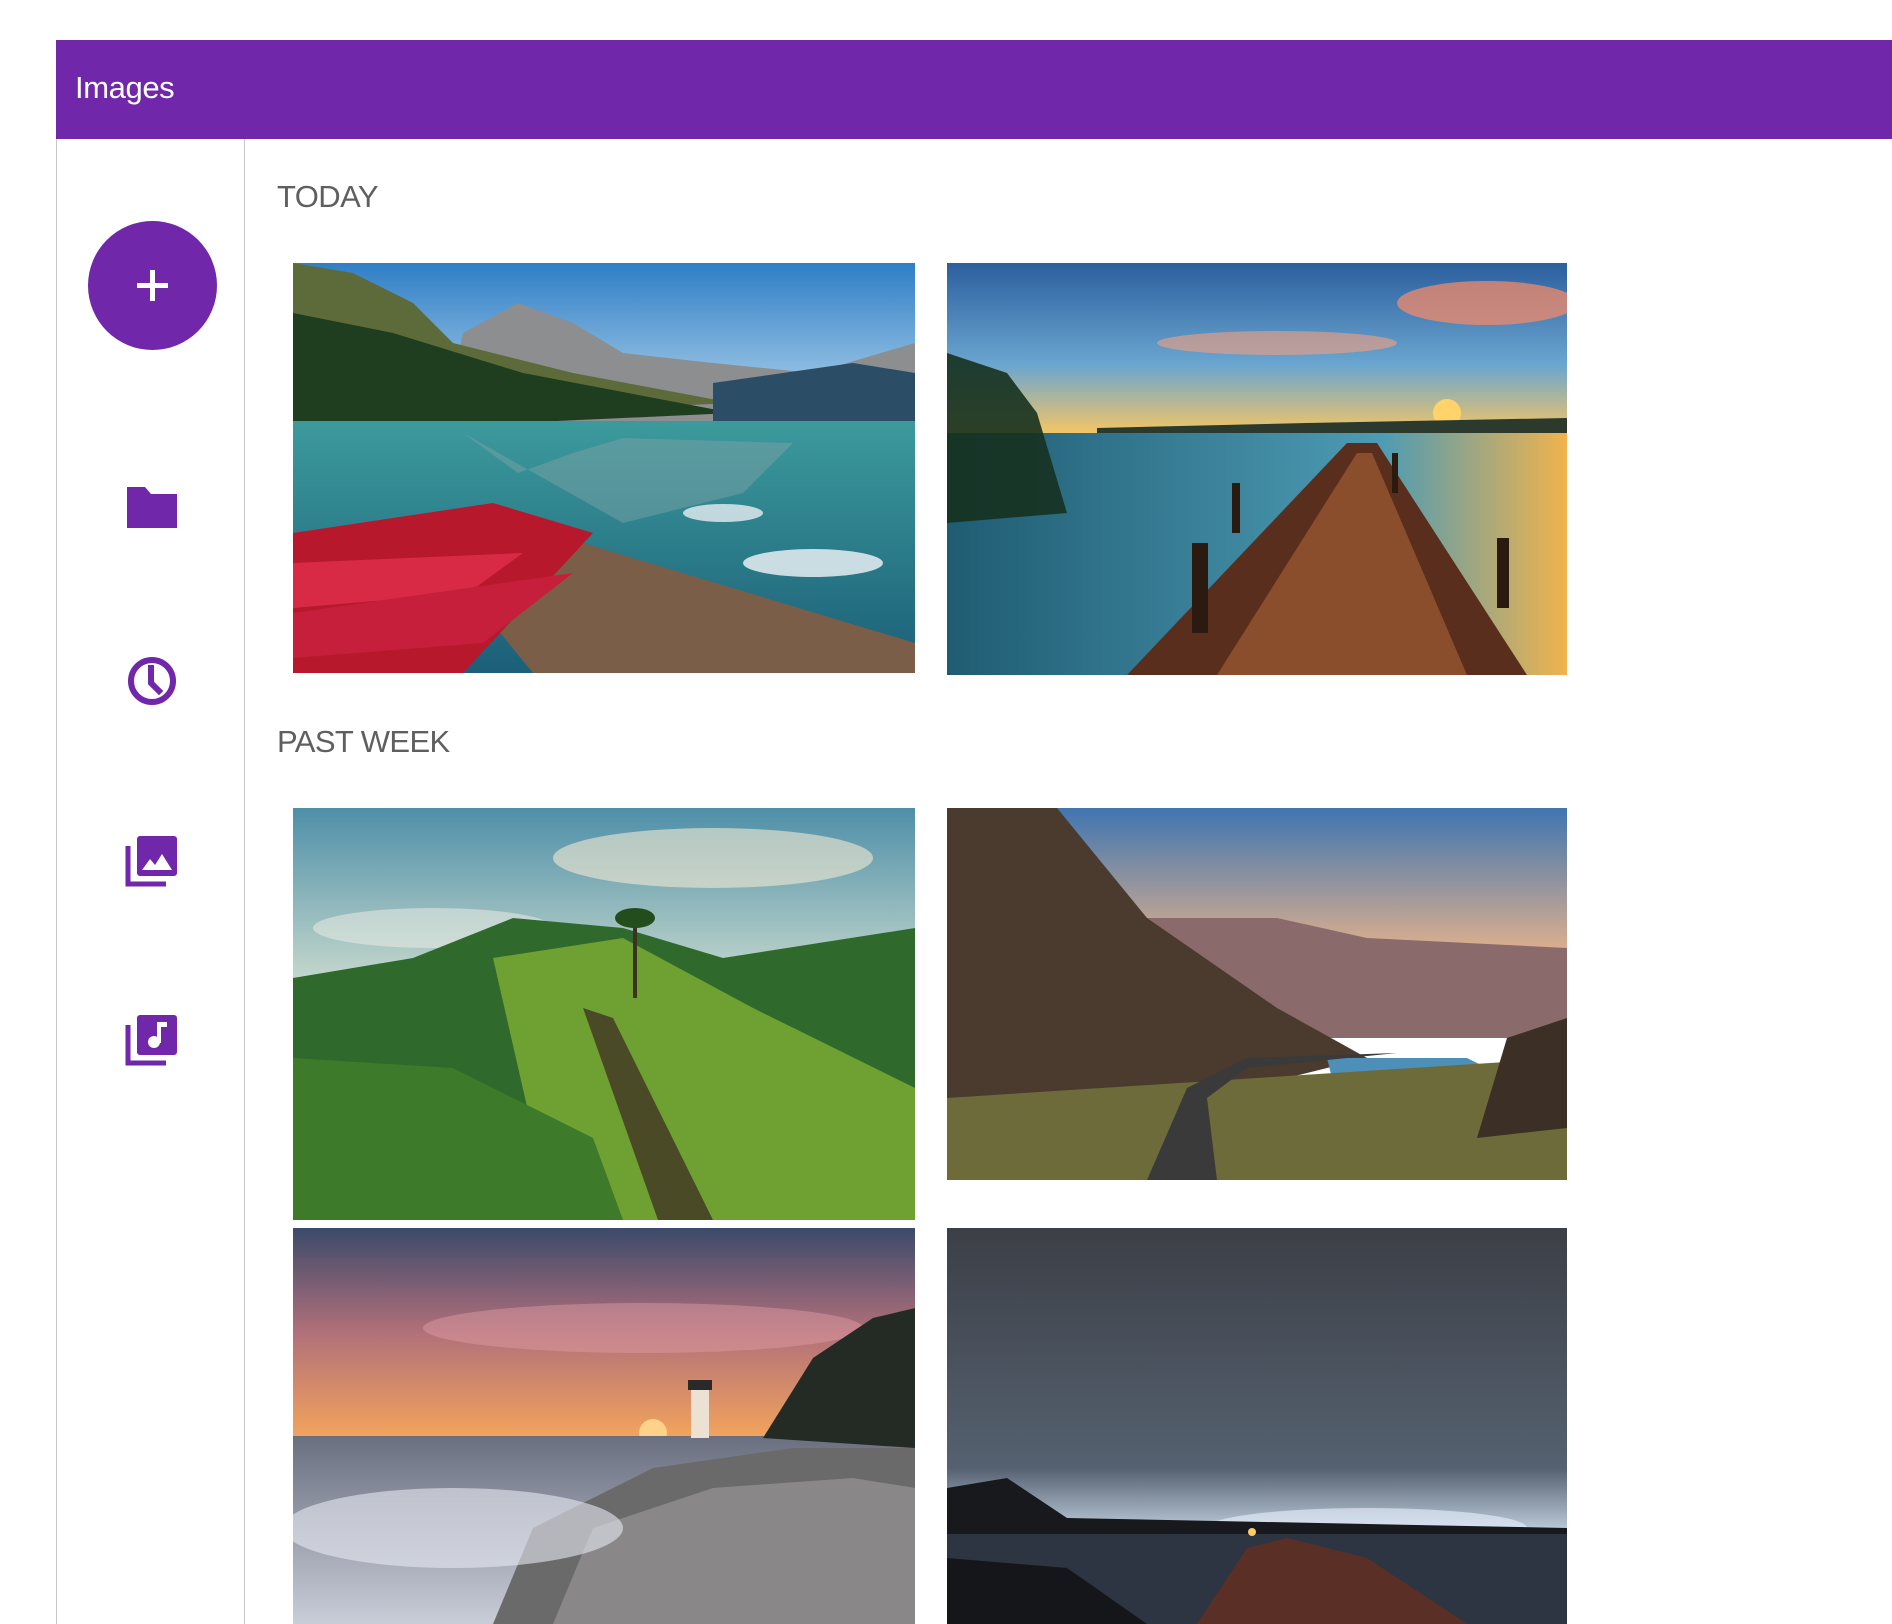 Image resolution: width=1892 pixels, height=1624 pixels. I want to click on lighthouse-image, so click(604, 1426).